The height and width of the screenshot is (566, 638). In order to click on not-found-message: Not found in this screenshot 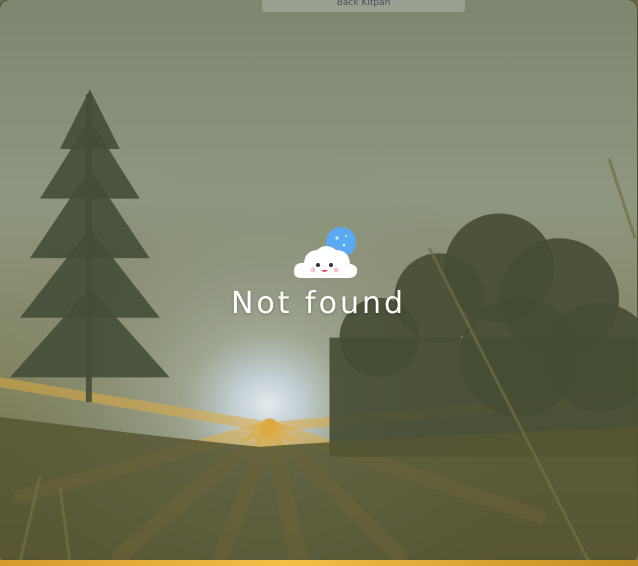, I will do `click(318, 303)`.